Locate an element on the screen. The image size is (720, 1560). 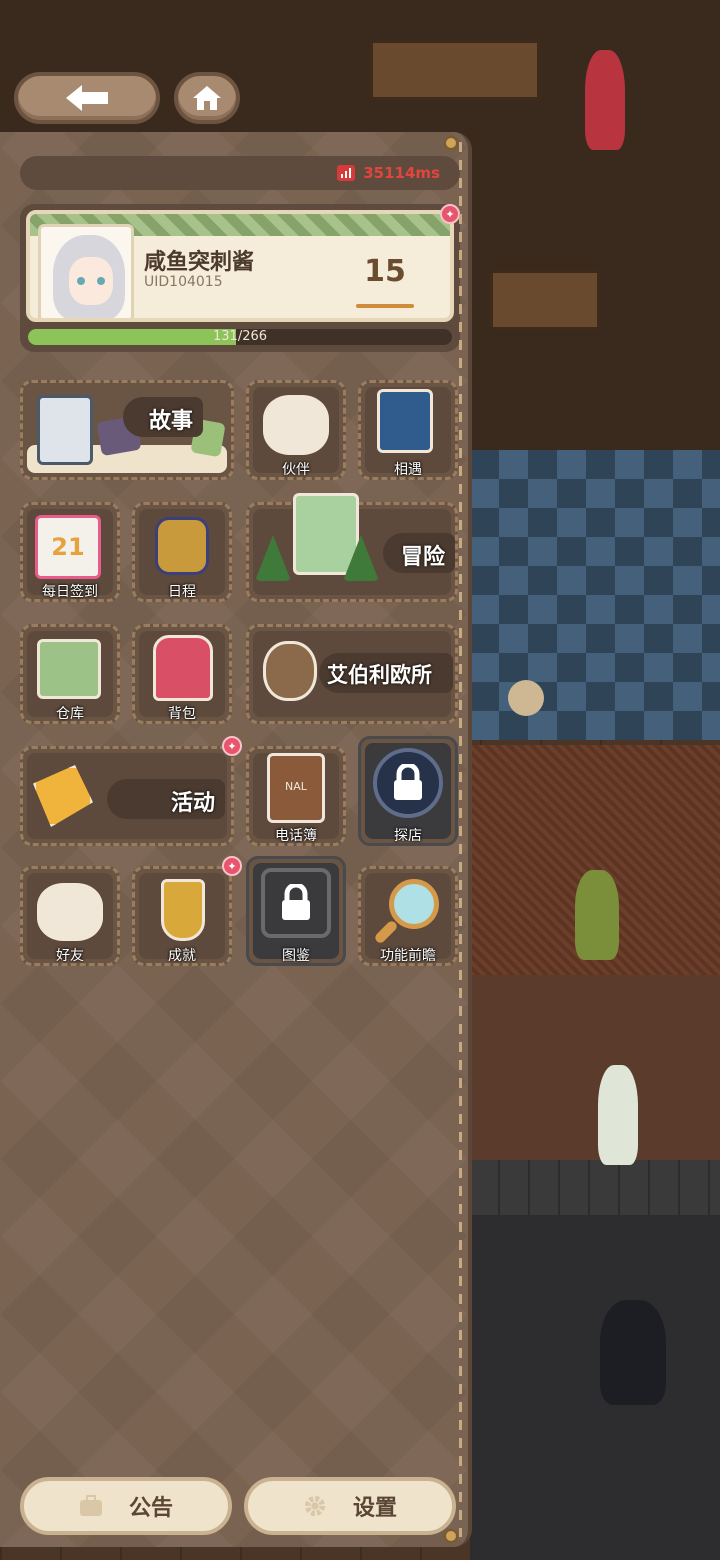
achievements-label: 成就 is located at coordinates (182, 956).